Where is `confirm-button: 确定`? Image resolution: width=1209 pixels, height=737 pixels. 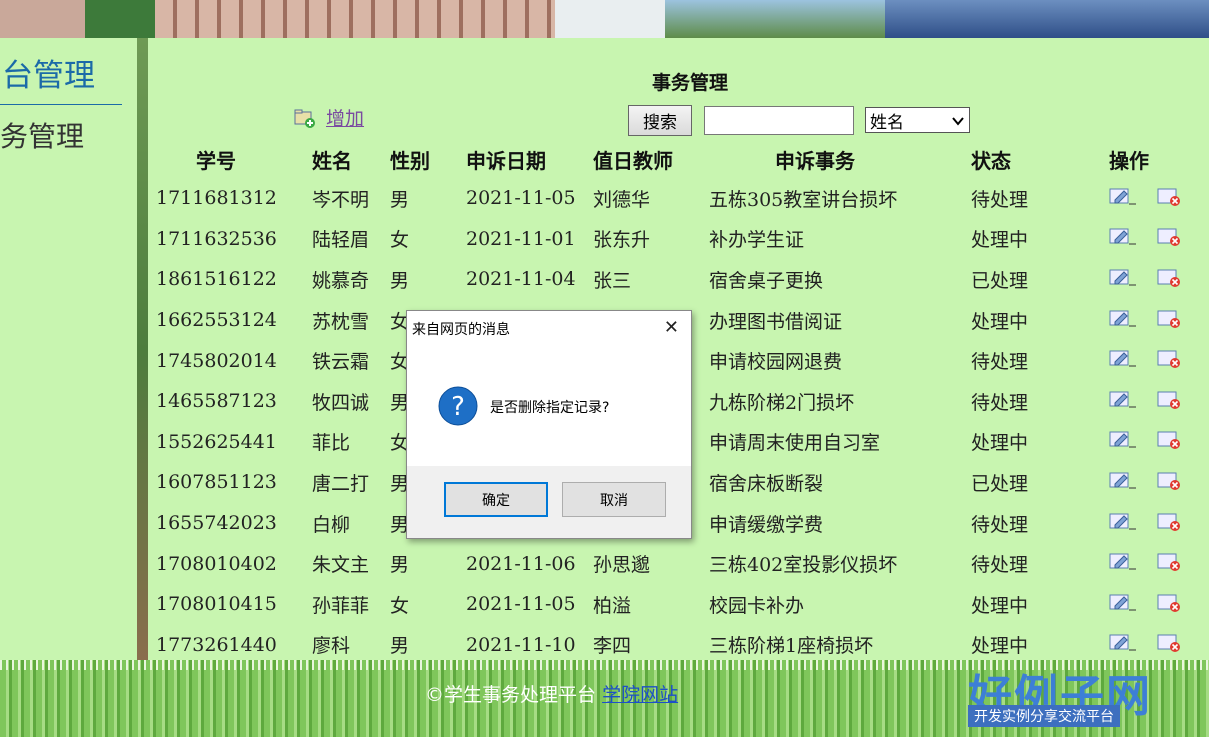 confirm-button: 确定 is located at coordinates (496, 499).